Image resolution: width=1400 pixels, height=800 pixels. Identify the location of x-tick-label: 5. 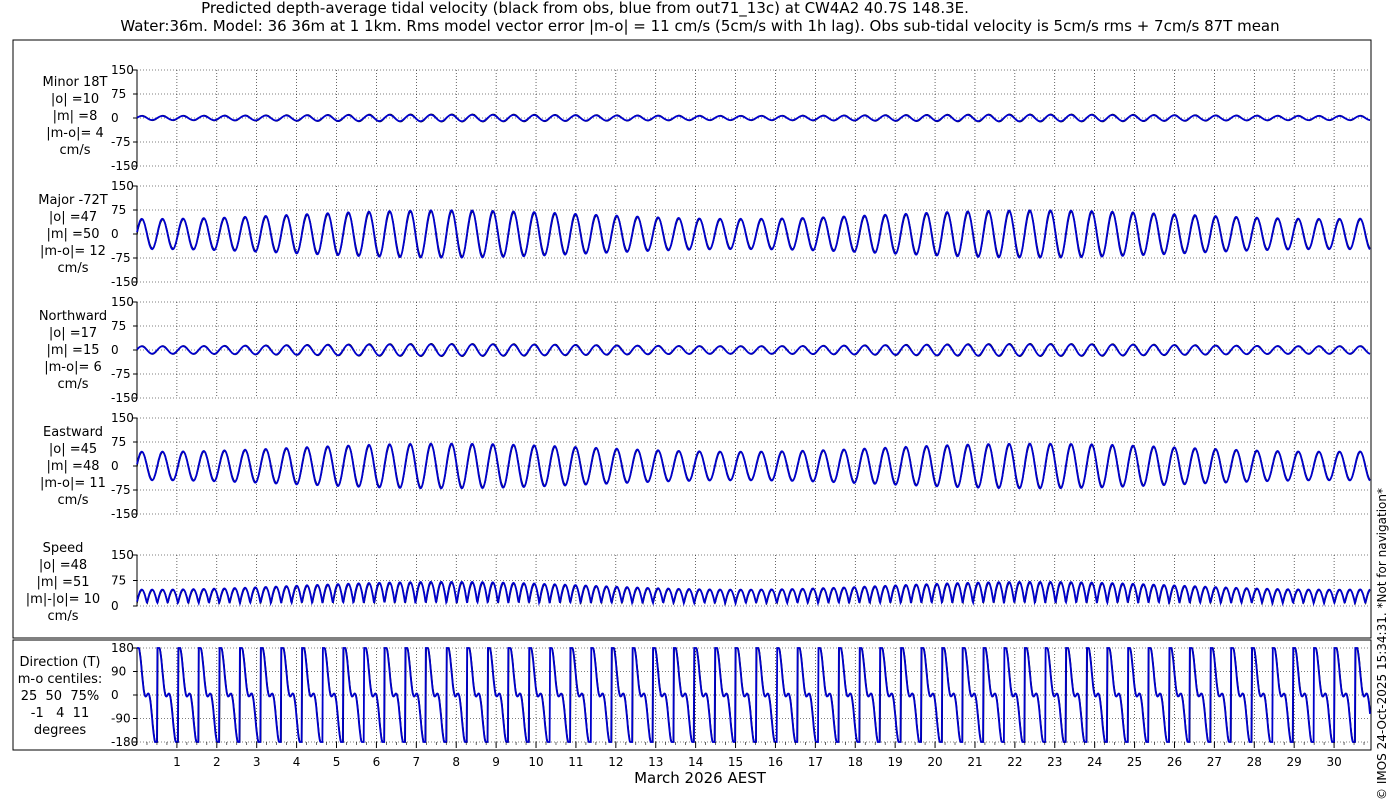
(337, 762).